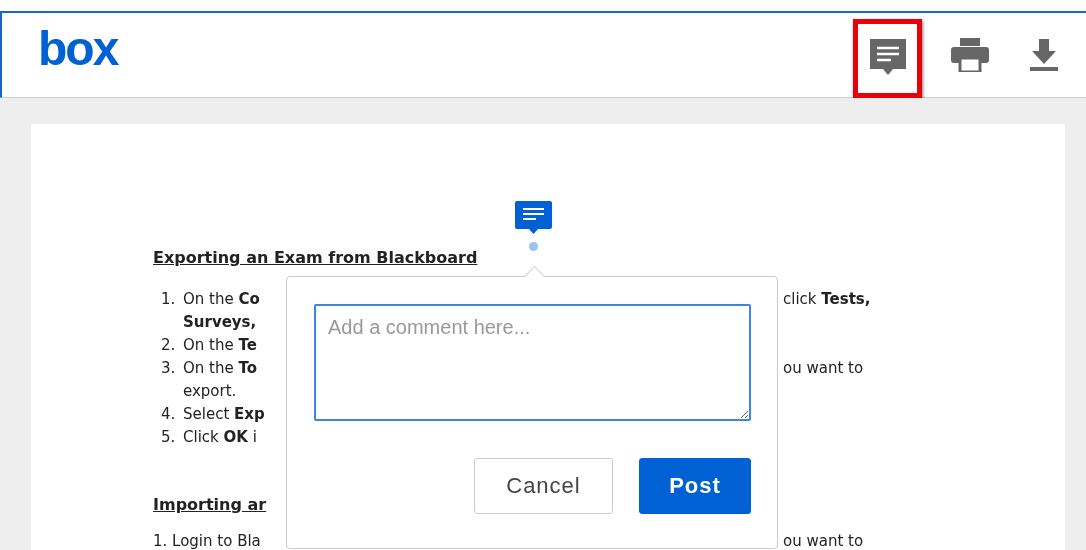 Image resolution: width=1086 pixels, height=550 pixels. I want to click on annotation-icon, so click(533, 217).